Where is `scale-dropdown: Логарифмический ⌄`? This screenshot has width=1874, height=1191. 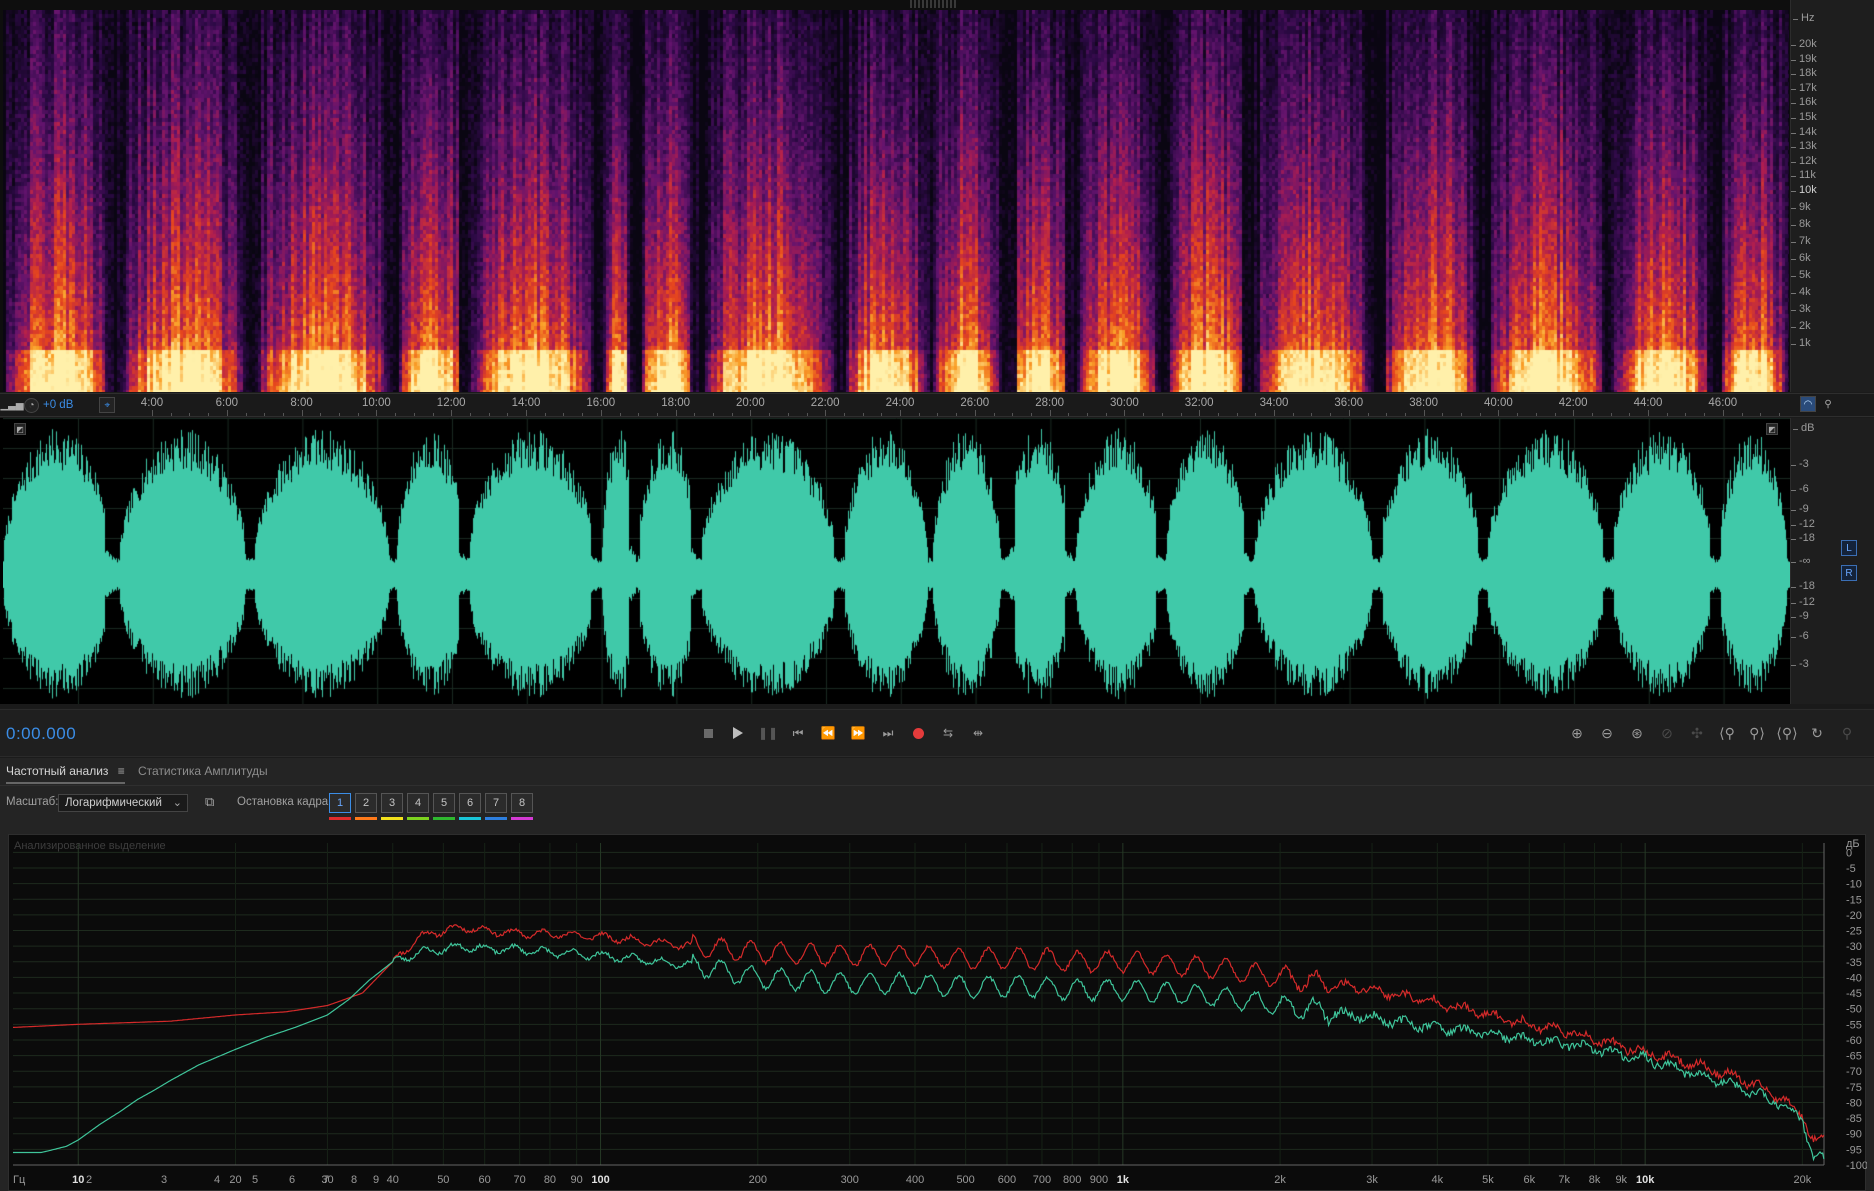
scale-dropdown: Логарифмический ⌄ is located at coordinates (123, 803).